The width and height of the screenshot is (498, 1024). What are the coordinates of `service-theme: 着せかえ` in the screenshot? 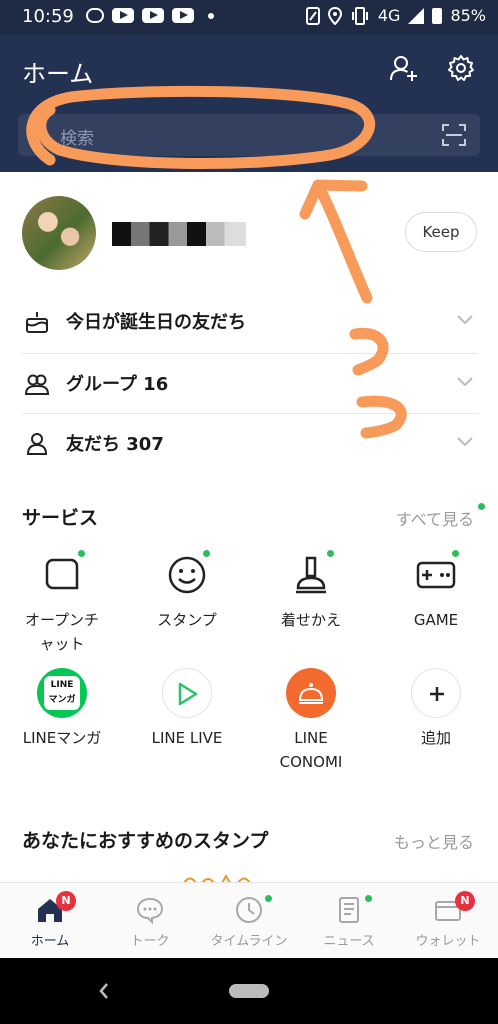 It's located at (311, 591).